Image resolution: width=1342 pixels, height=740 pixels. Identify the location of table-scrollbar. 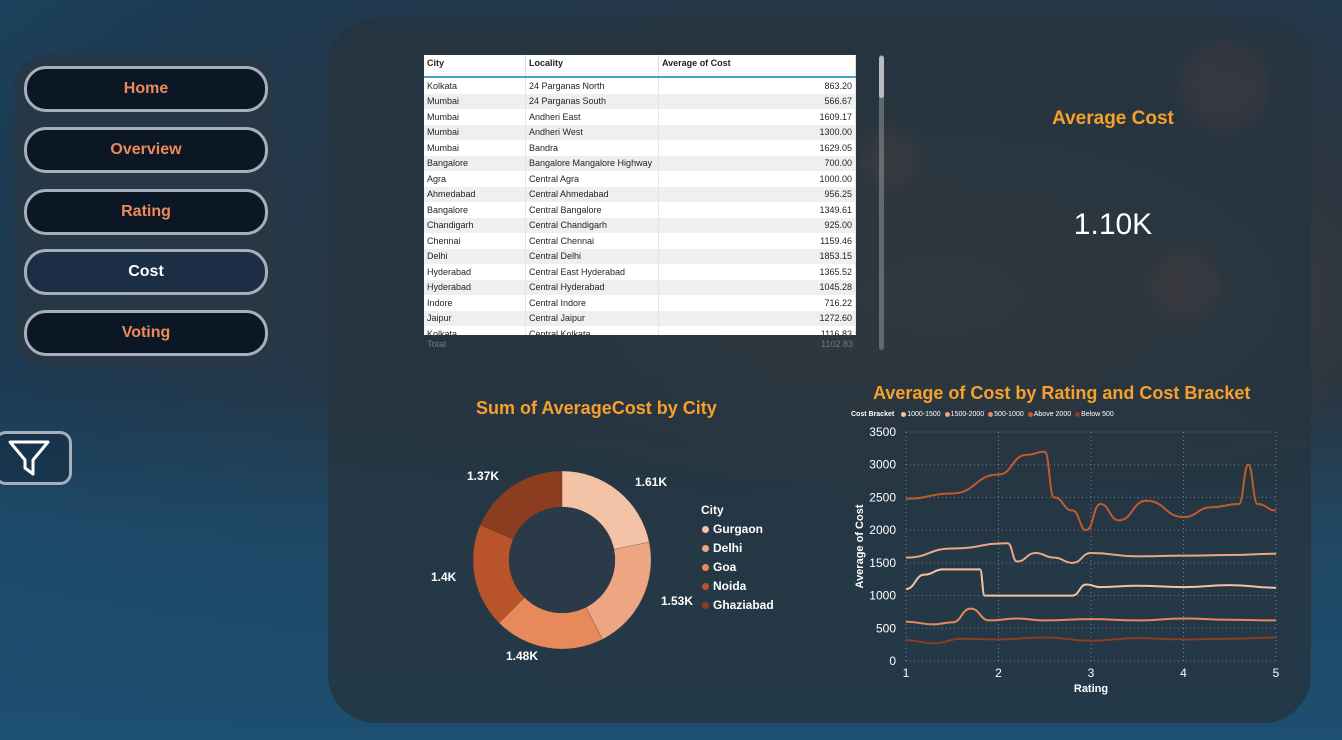
(881, 202).